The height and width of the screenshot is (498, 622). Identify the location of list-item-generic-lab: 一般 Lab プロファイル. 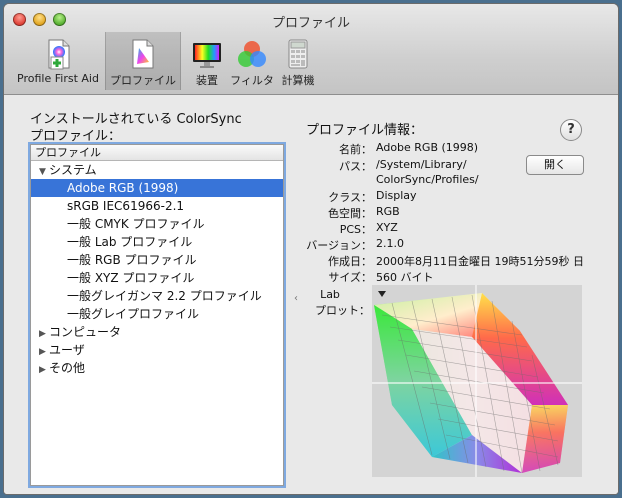
(157, 242).